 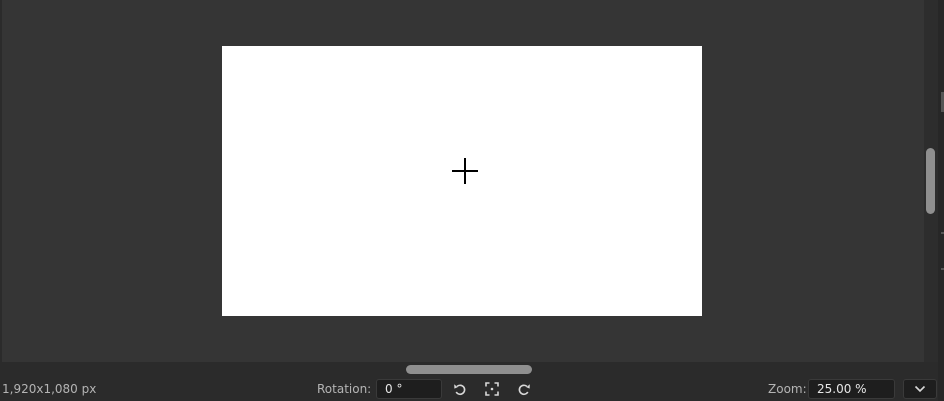 What do you see at coordinates (492, 389) in the screenshot?
I see `fit-to-view-icon` at bounding box center [492, 389].